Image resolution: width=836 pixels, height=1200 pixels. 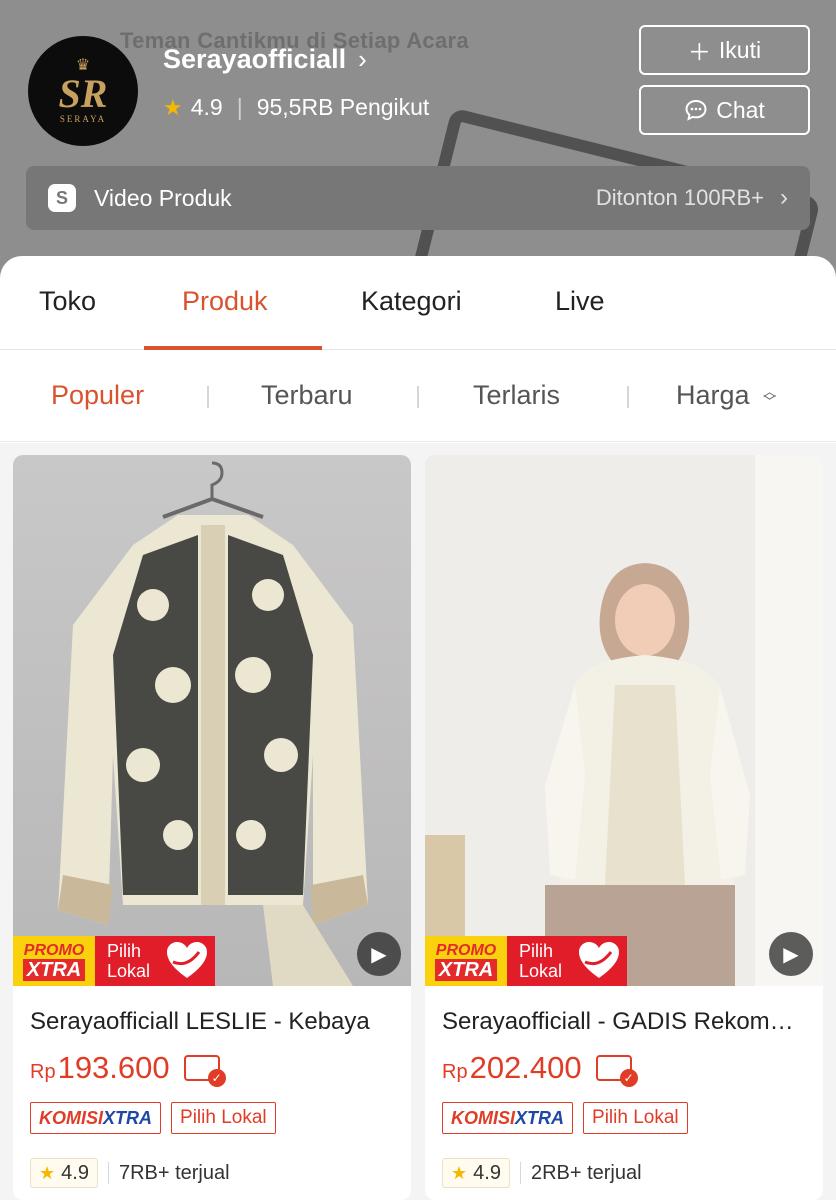 What do you see at coordinates (411, 301) in the screenshot?
I see `tab-kategori: Kategori` at bounding box center [411, 301].